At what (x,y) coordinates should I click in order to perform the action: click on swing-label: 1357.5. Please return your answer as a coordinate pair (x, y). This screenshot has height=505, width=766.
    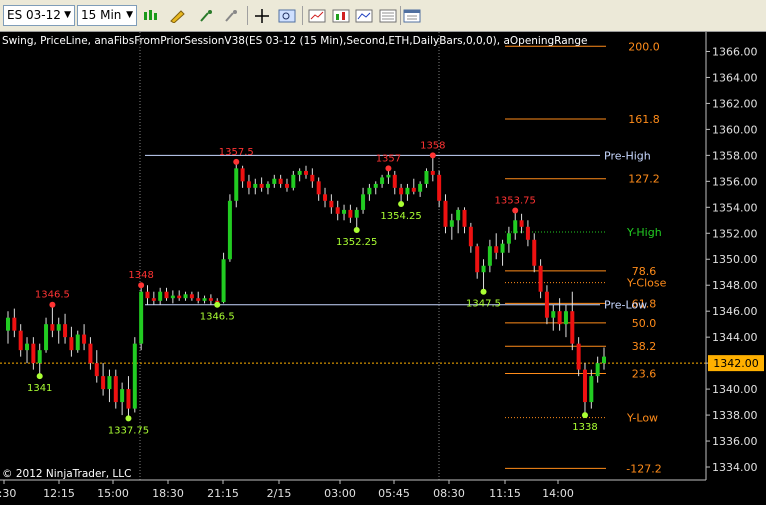
    Looking at the image, I should click on (236, 152).